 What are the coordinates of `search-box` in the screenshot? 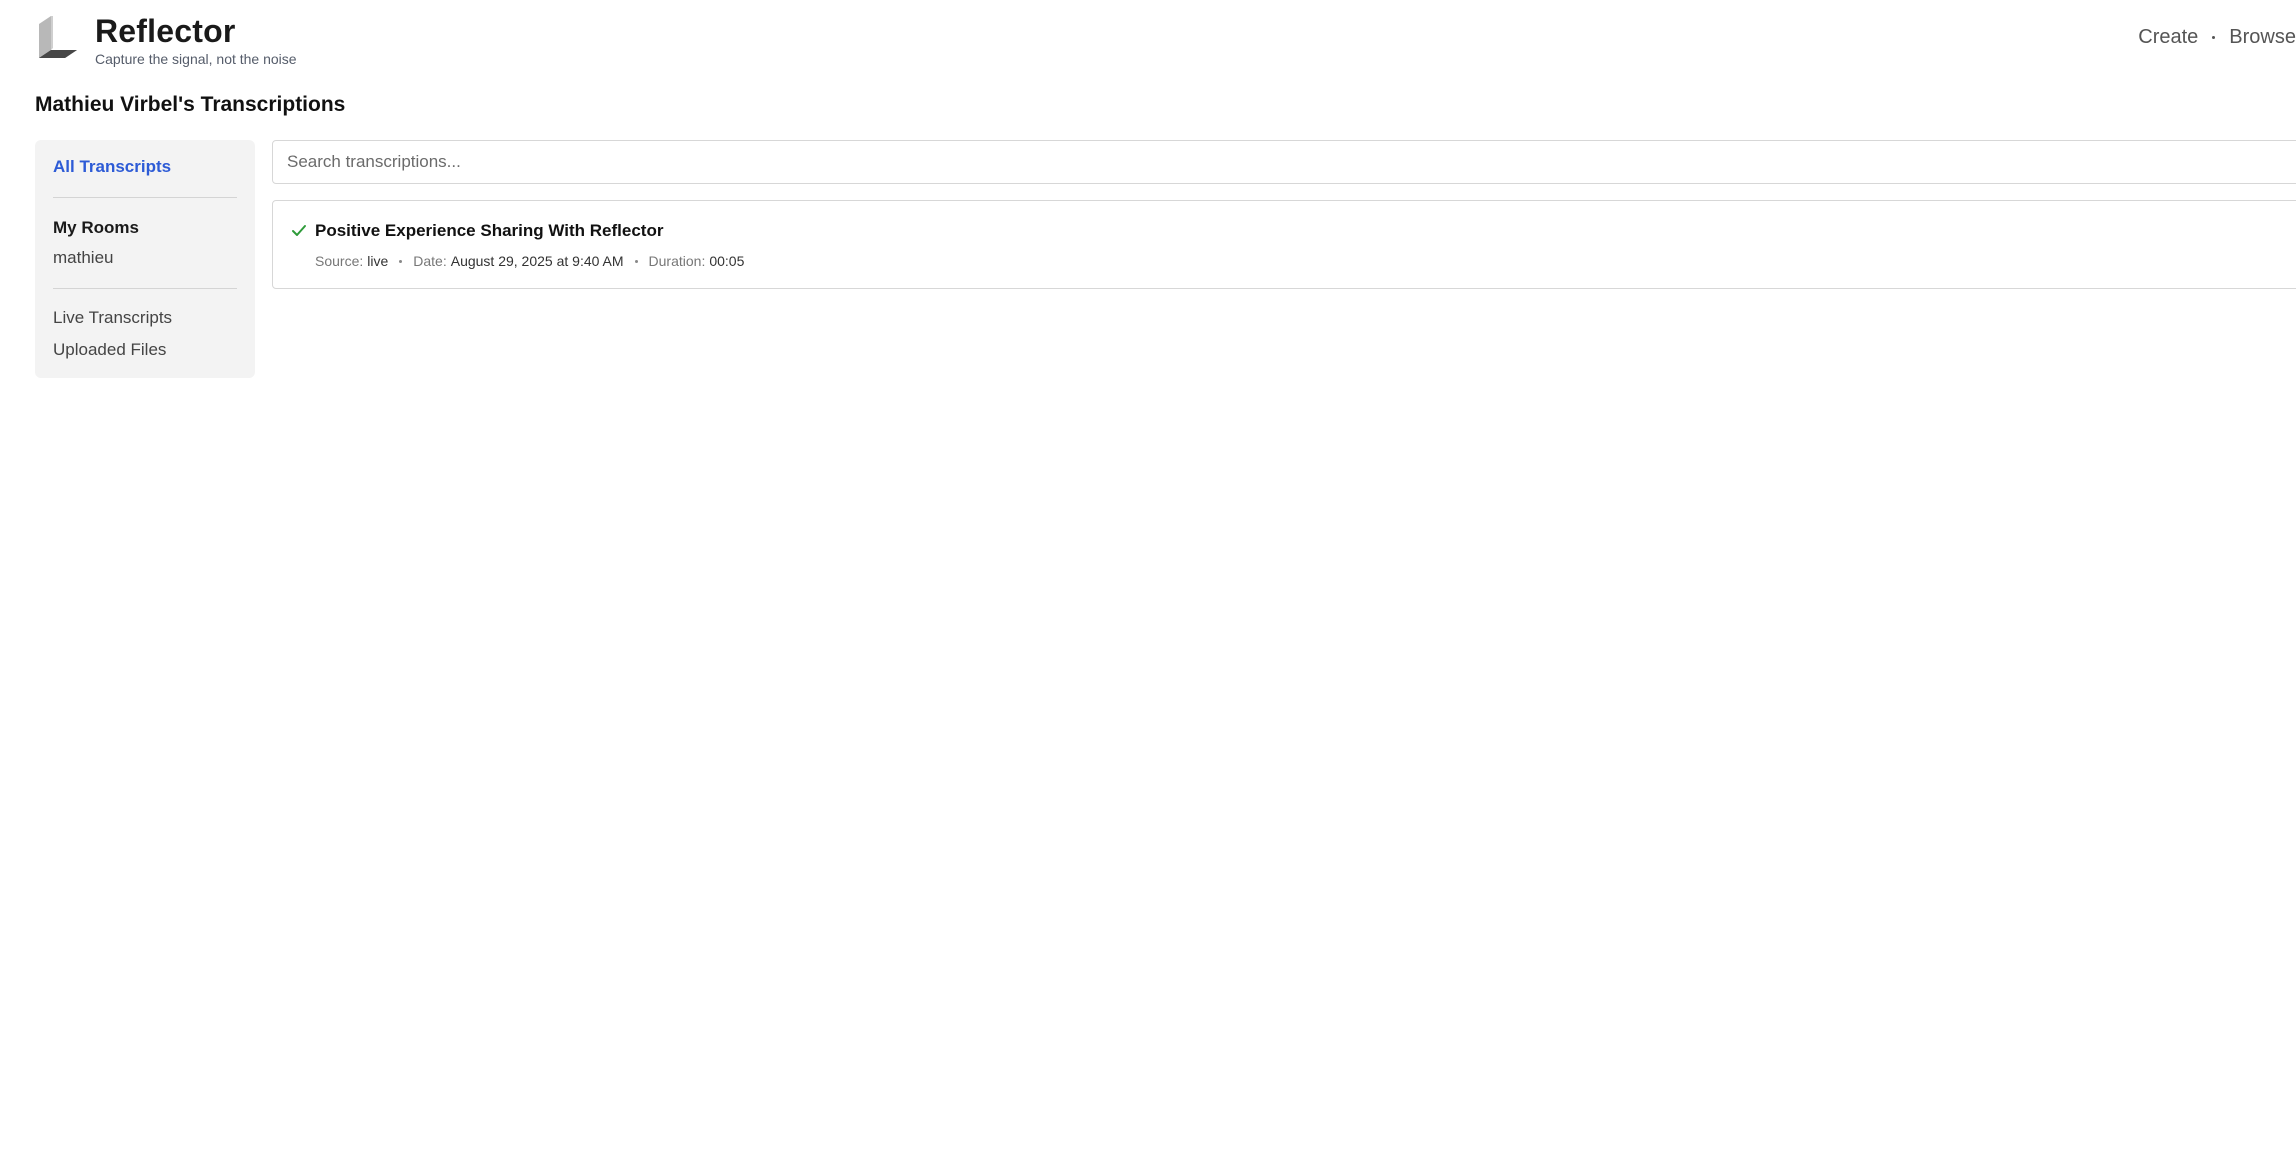 It's located at (1284, 162).